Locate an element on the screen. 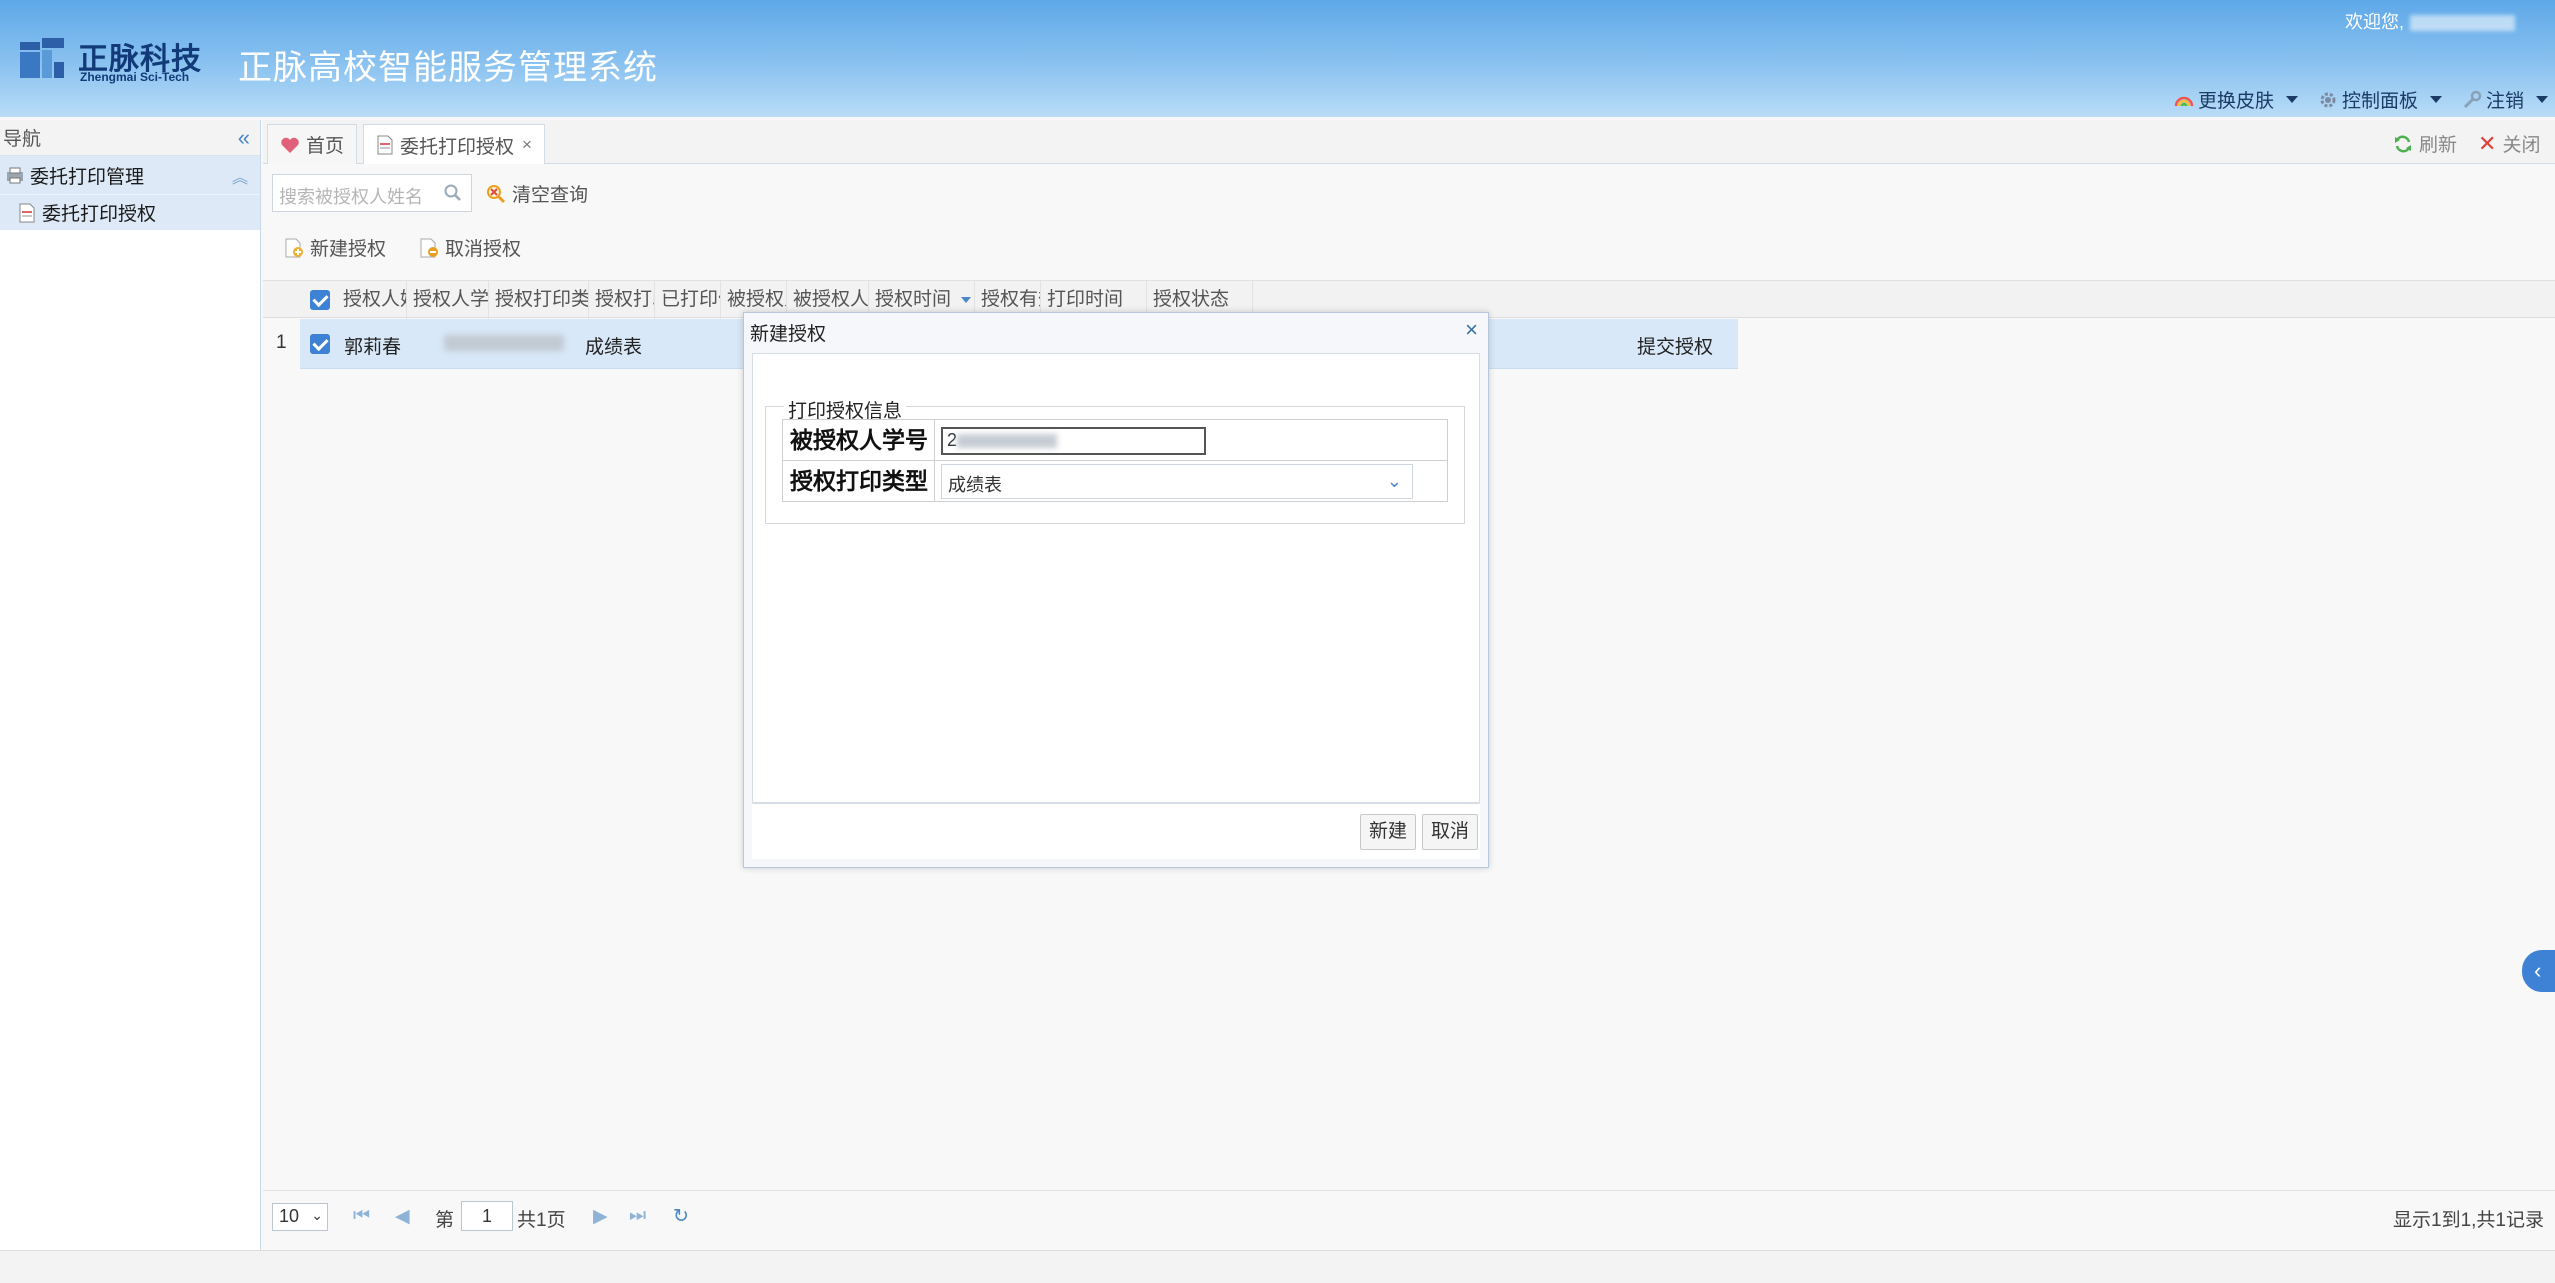 The height and width of the screenshot is (1283, 2555). heart-icon is located at coordinates (290, 145).